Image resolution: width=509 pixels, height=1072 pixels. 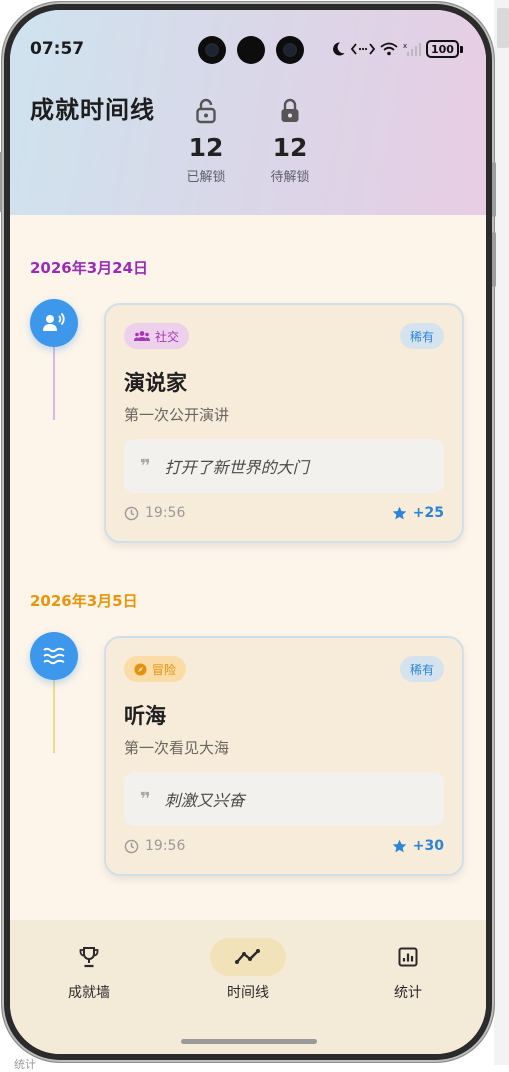 What do you see at coordinates (236, 467) in the screenshot?
I see `quote-text: 打开了新世界的大门` at bounding box center [236, 467].